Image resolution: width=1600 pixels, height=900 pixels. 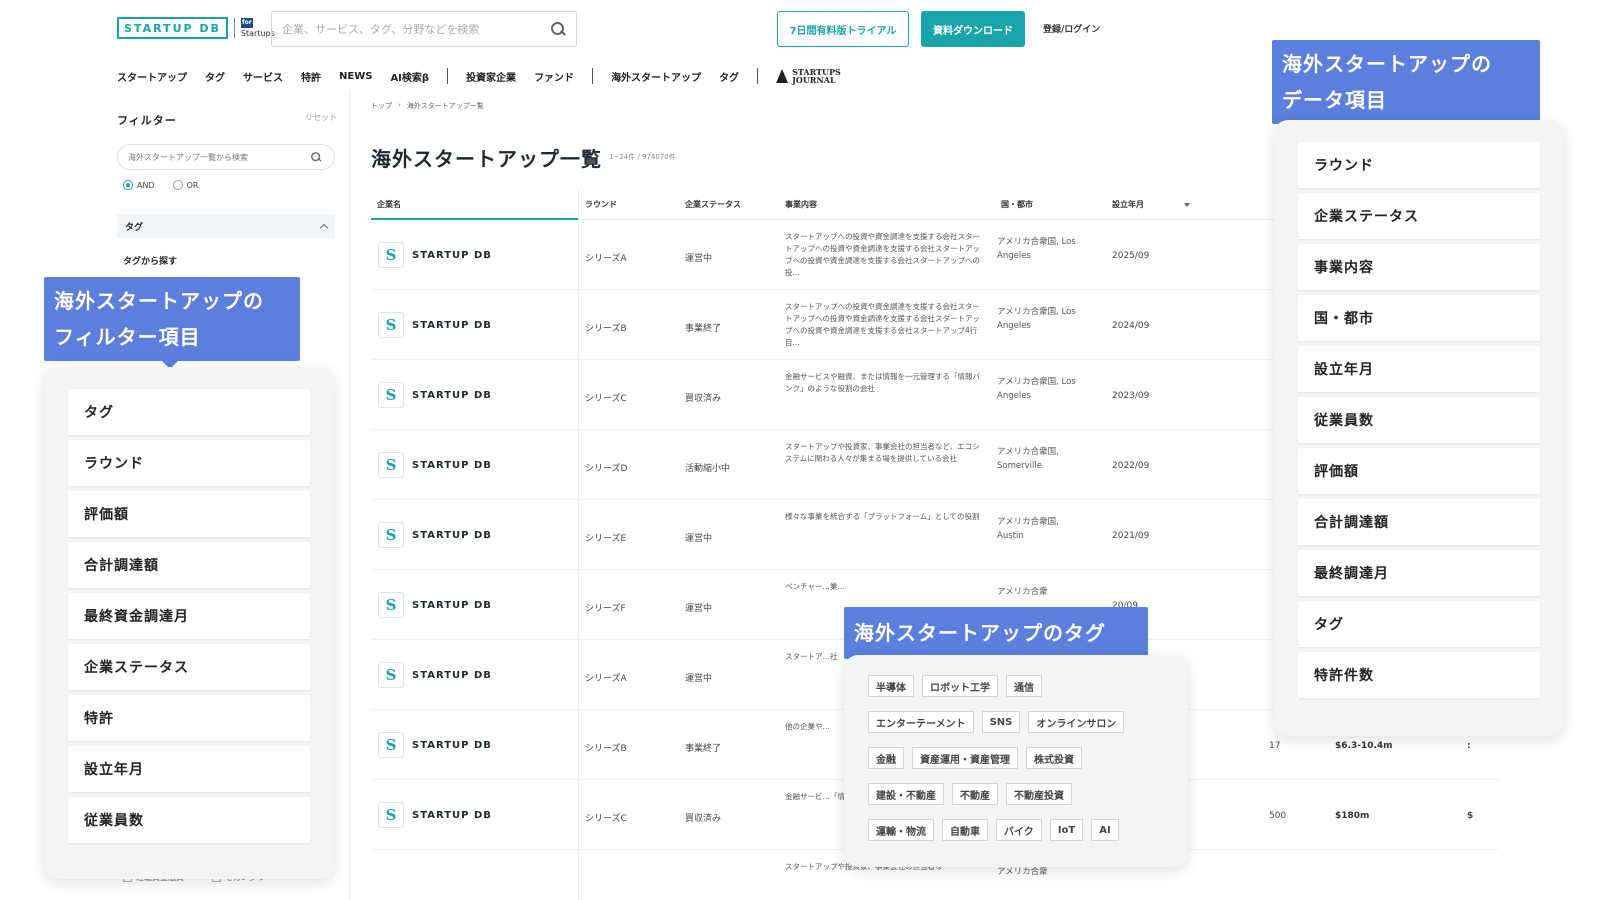 I want to click on login-link: 登録/ログイン, so click(x=1071, y=28).